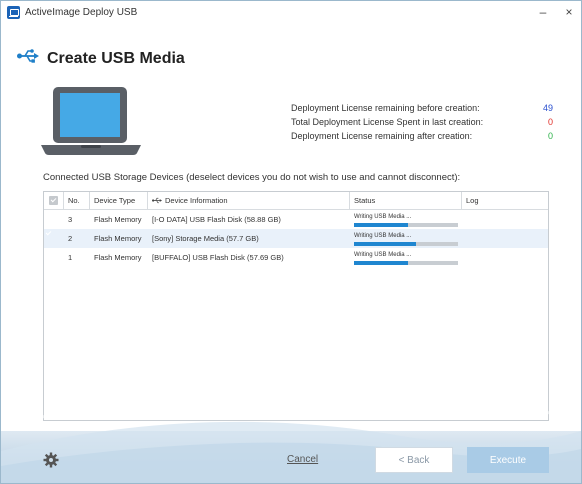 The width and height of the screenshot is (582, 484). Describe the element at coordinates (508, 460) in the screenshot. I see `execute-button: Execute` at that location.